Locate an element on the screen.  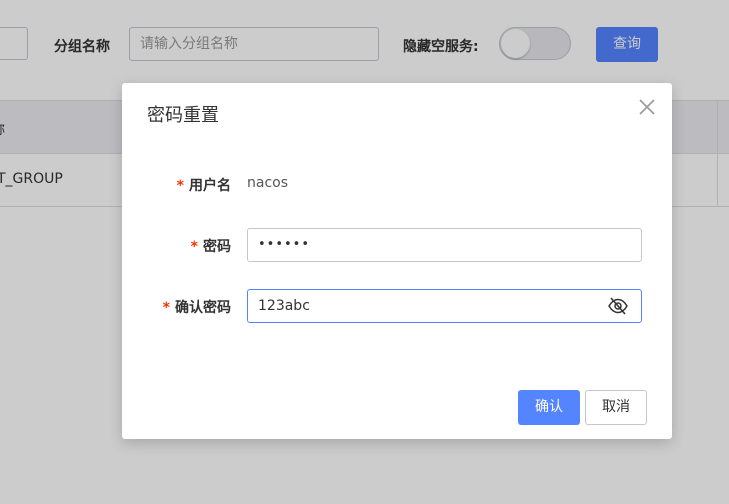
close-icon is located at coordinates (647, 107).